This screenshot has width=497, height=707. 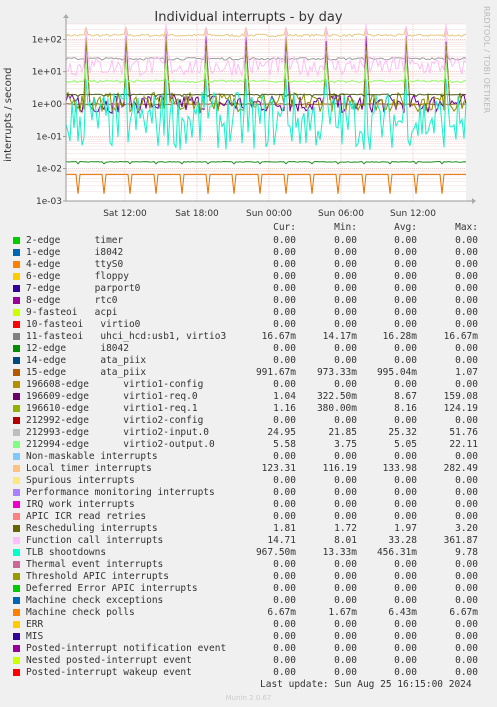 What do you see at coordinates (460, 468) in the screenshot?
I see `legend-max: 282.49` at bounding box center [460, 468].